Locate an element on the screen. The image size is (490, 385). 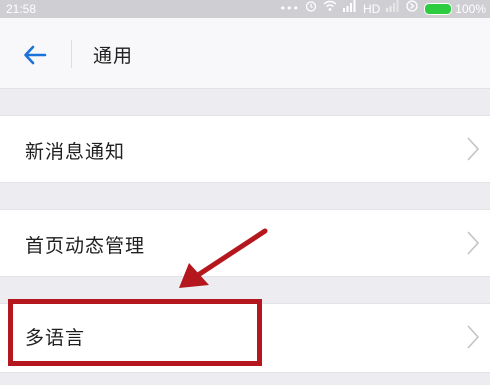
settings-item-label: 首页动态管理 is located at coordinates (85, 246).